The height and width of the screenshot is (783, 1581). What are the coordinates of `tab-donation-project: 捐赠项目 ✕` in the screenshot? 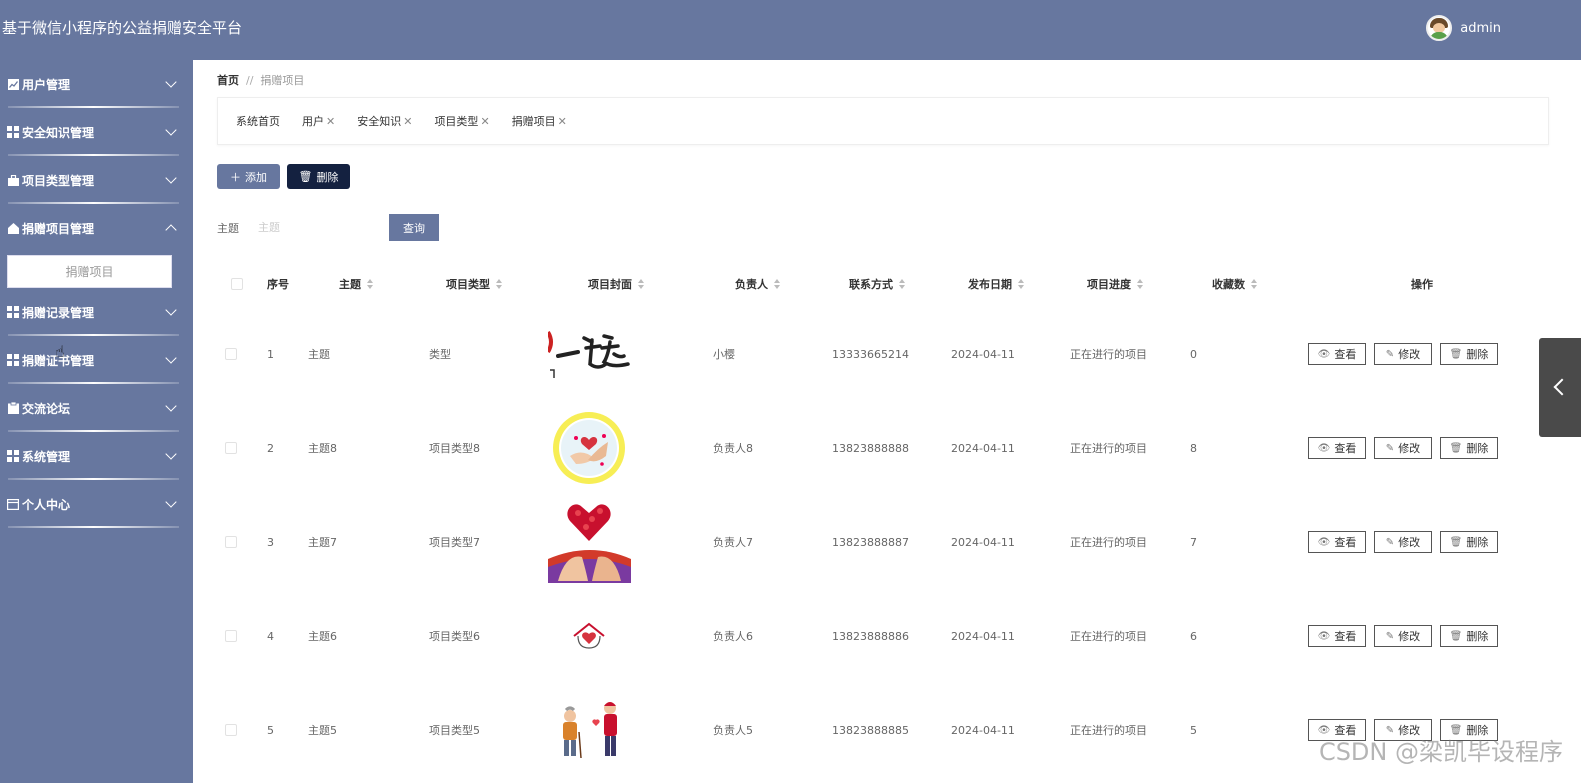 It's located at (539, 121).